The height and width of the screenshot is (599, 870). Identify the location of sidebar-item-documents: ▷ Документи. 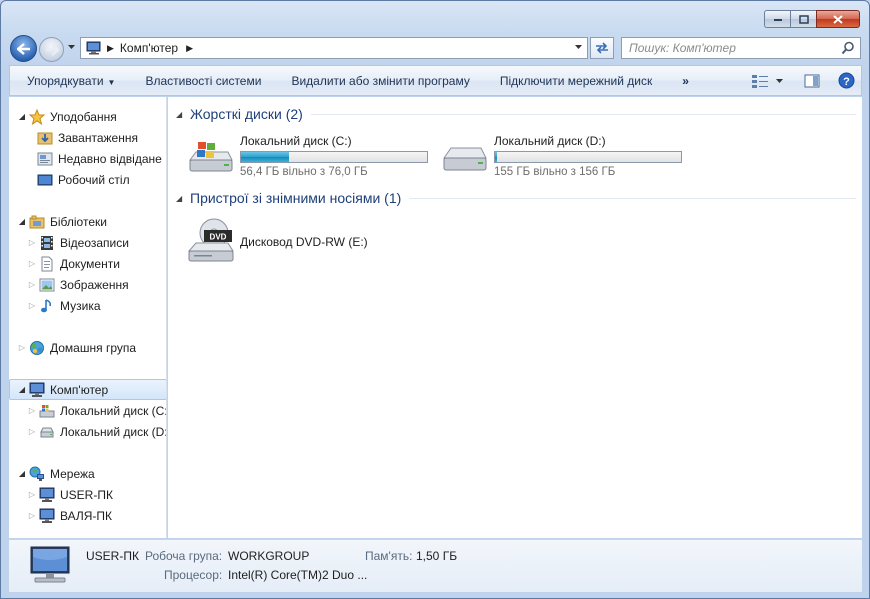
(96, 263).